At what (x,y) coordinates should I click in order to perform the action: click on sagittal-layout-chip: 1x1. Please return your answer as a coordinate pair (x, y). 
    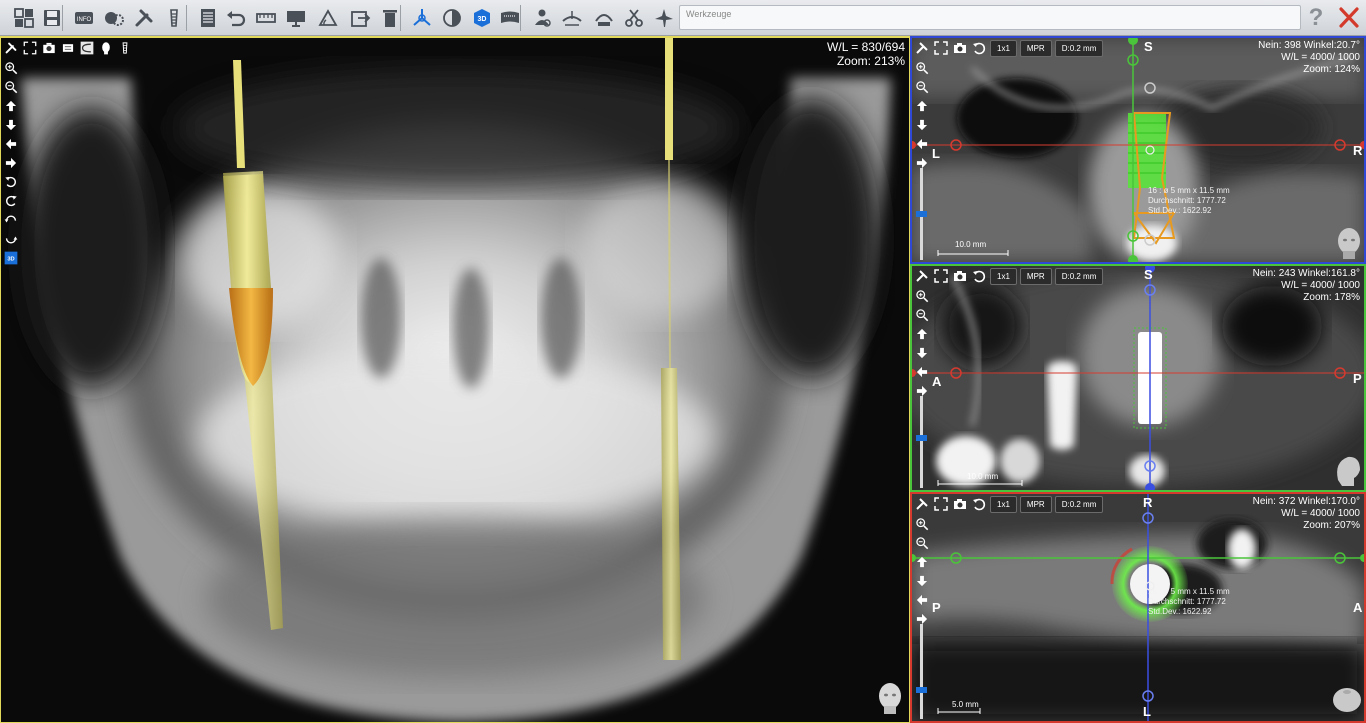
    Looking at the image, I should click on (1003, 276).